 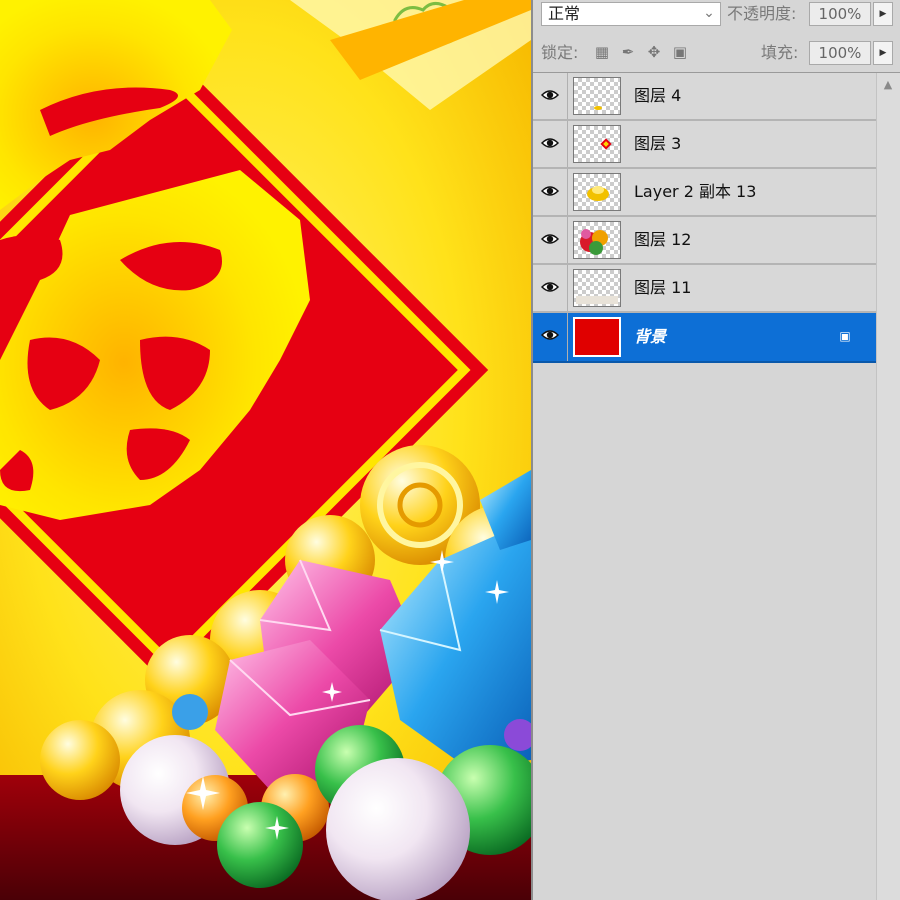 I want to click on layer-name: 图层 12, so click(x=663, y=239).